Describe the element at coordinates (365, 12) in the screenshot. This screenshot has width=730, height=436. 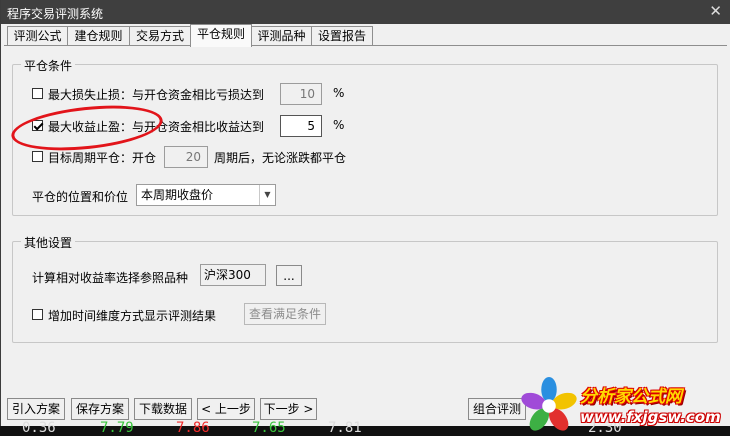
I see `title-bar: 程序交易评测系统 ✕` at that location.